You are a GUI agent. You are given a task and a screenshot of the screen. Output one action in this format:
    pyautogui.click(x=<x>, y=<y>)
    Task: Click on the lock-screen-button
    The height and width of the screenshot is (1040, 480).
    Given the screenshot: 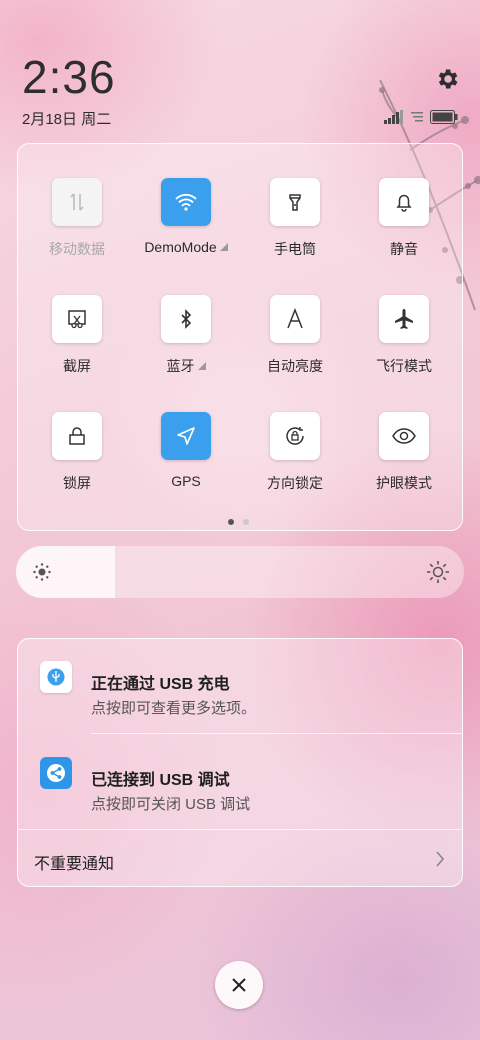 What is the action you would take?
    pyautogui.click(x=77, y=436)
    